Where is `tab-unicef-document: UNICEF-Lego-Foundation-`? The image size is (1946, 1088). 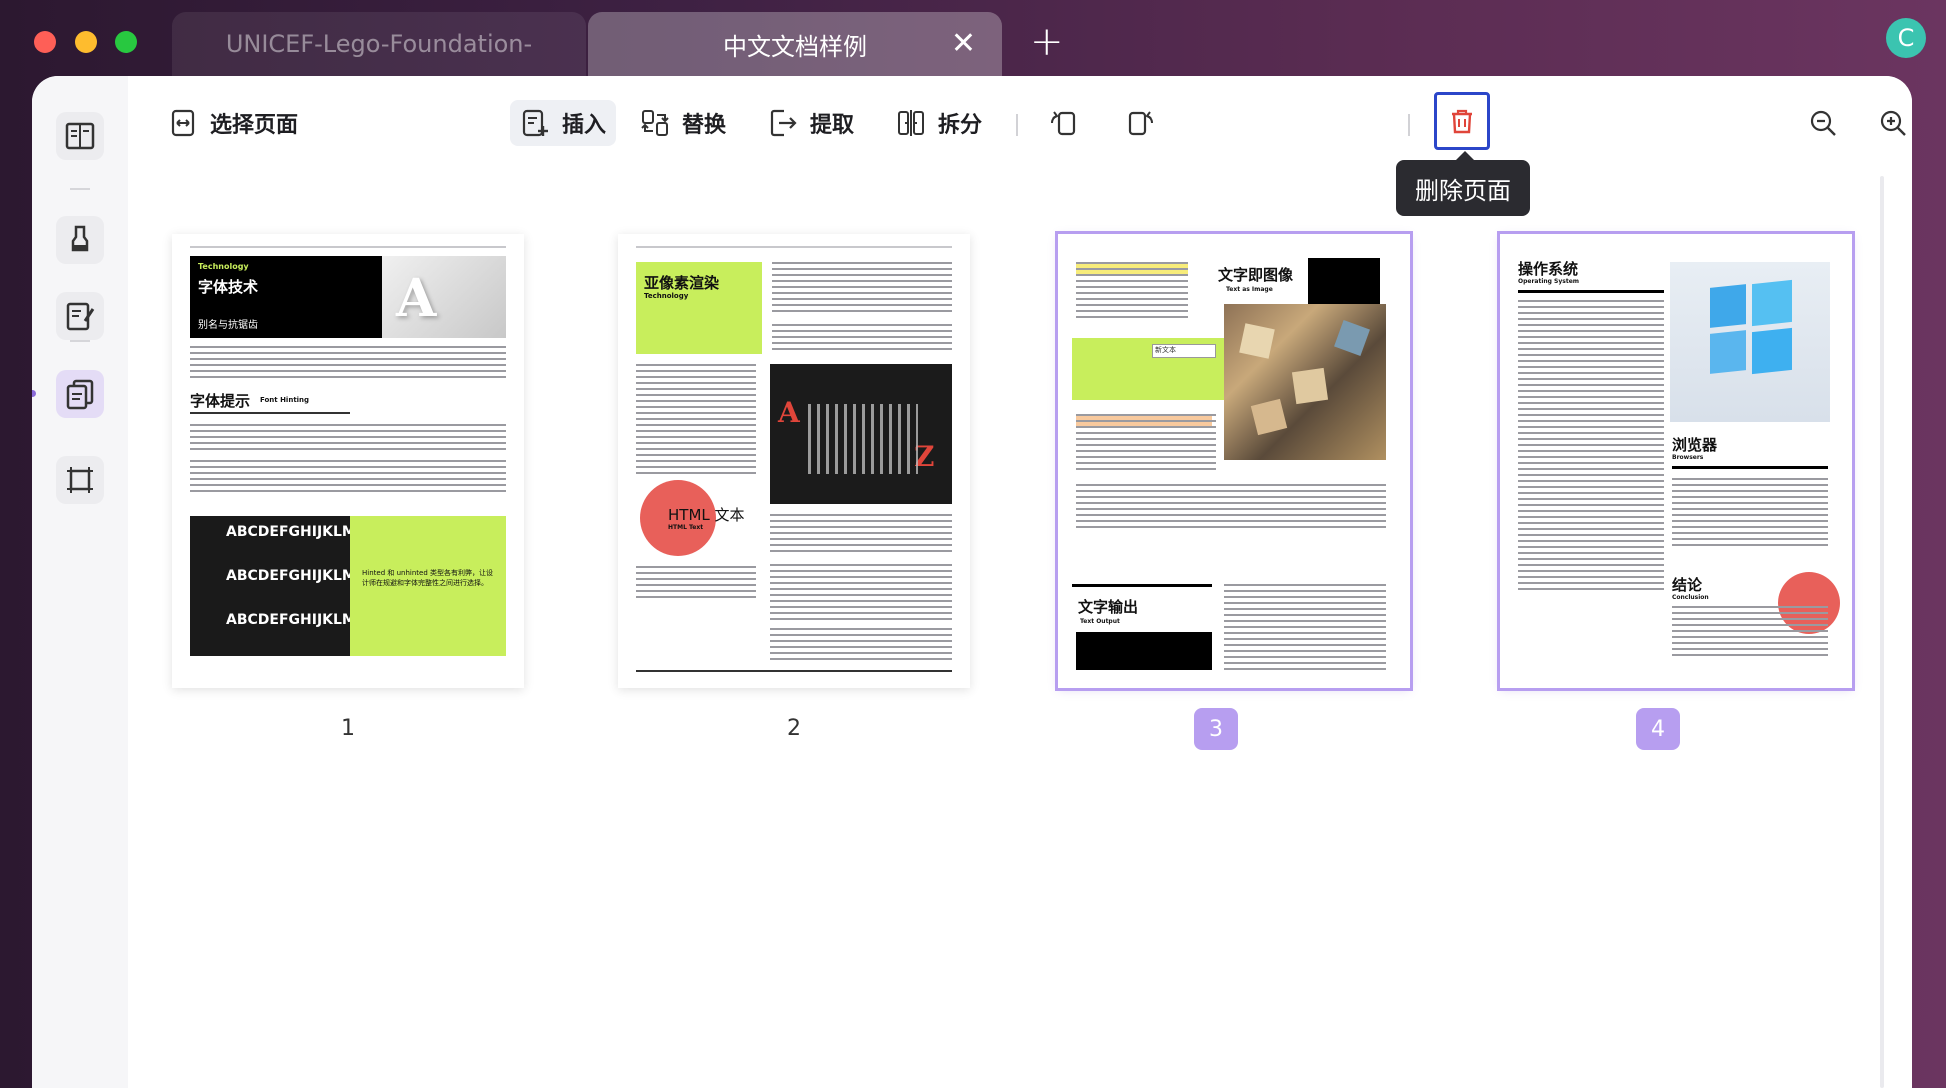
tab-unicef-document: UNICEF-Lego-Foundation- is located at coordinates (379, 44).